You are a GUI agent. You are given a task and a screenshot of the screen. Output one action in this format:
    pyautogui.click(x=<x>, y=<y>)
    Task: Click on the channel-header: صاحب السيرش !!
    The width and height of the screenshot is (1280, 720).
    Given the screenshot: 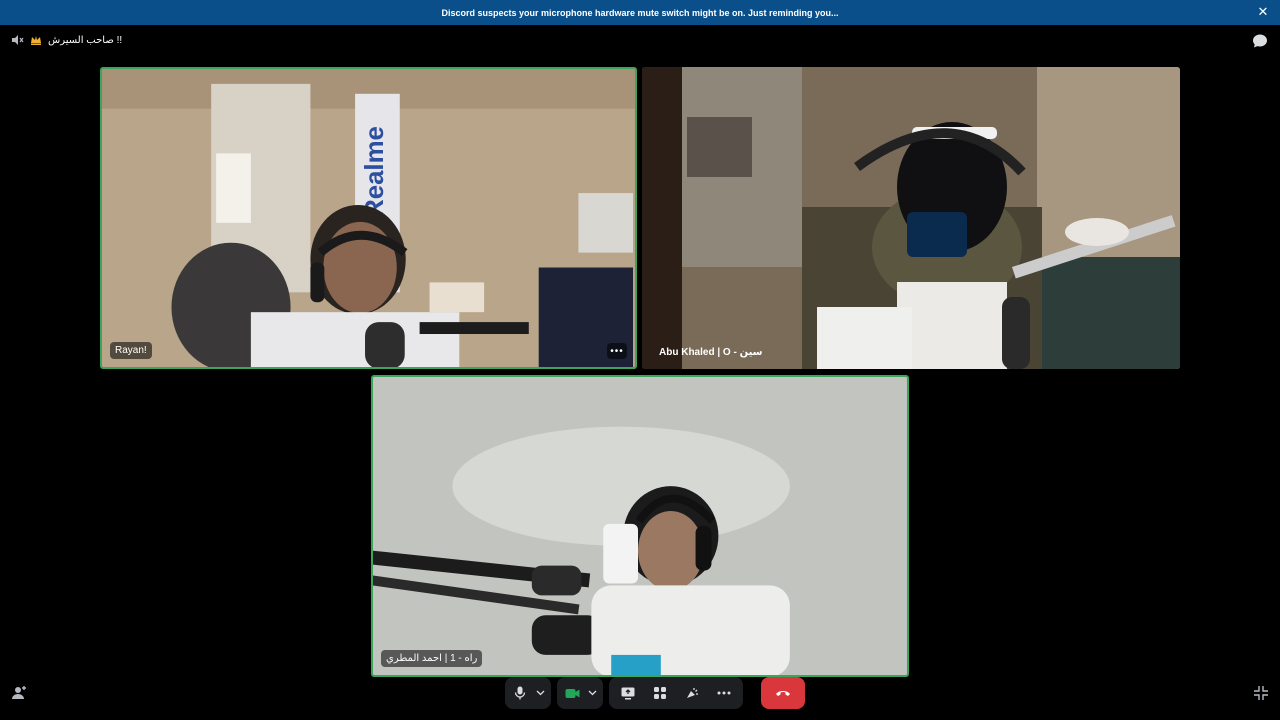 What is the action you would take?
    pyautogui.click(x=66, y=40)
    